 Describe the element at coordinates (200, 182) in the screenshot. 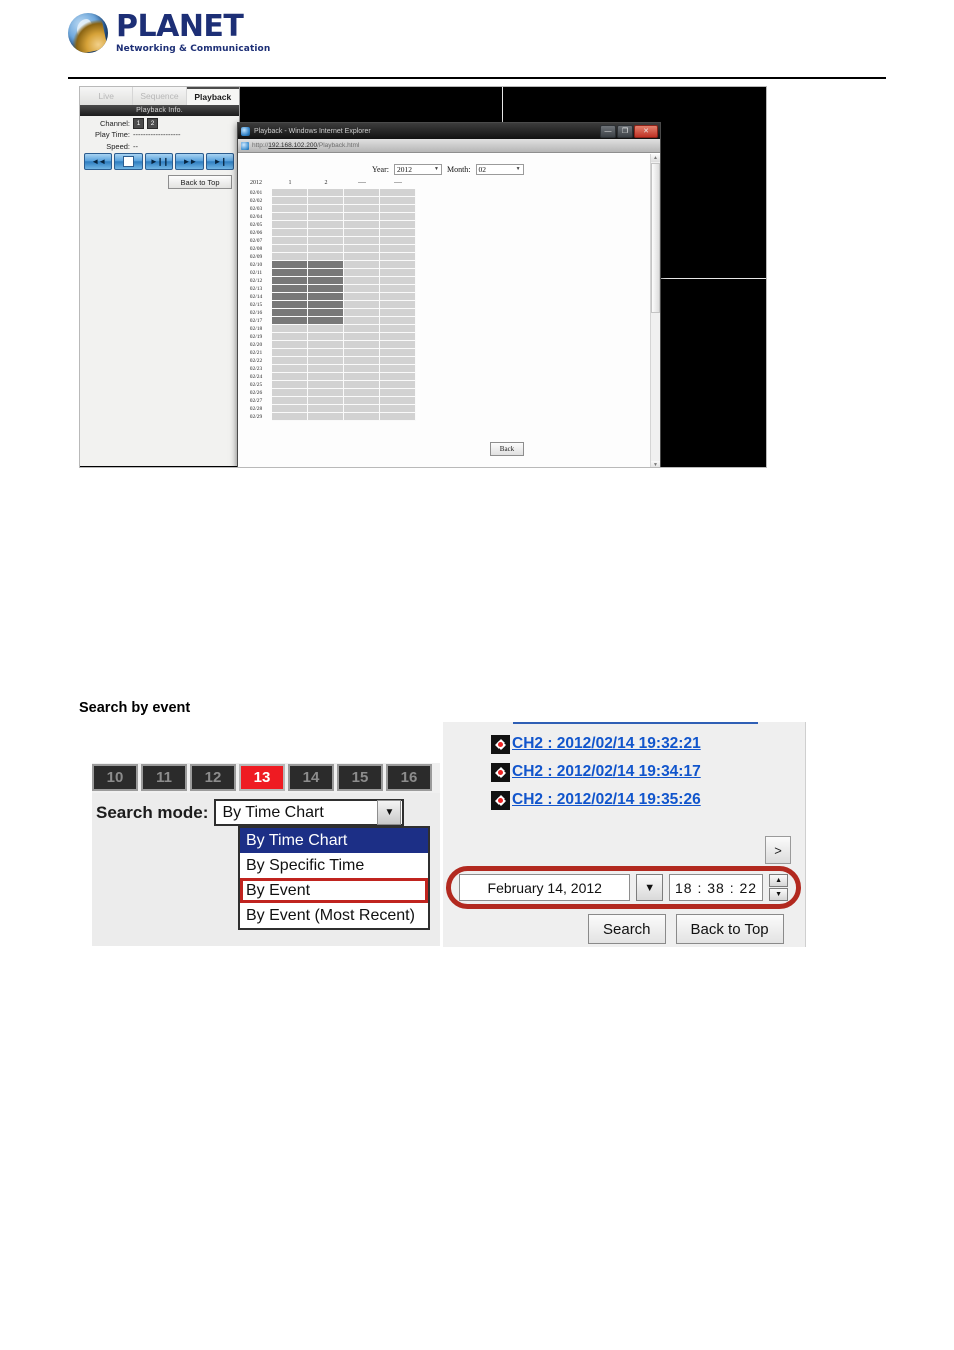

I see `sidebar-back-to-top-button: Back to Top` at that location.